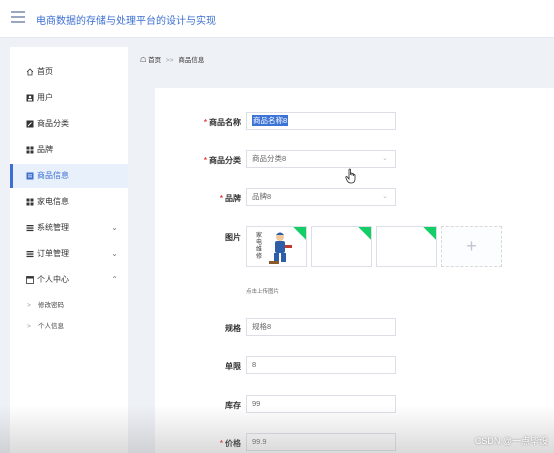 The height and width of the screenshot is (453, 554). Describe the element at coordinates (222, 160) in the screenshot. I see `product-category-label: * 商品分类` at that location.